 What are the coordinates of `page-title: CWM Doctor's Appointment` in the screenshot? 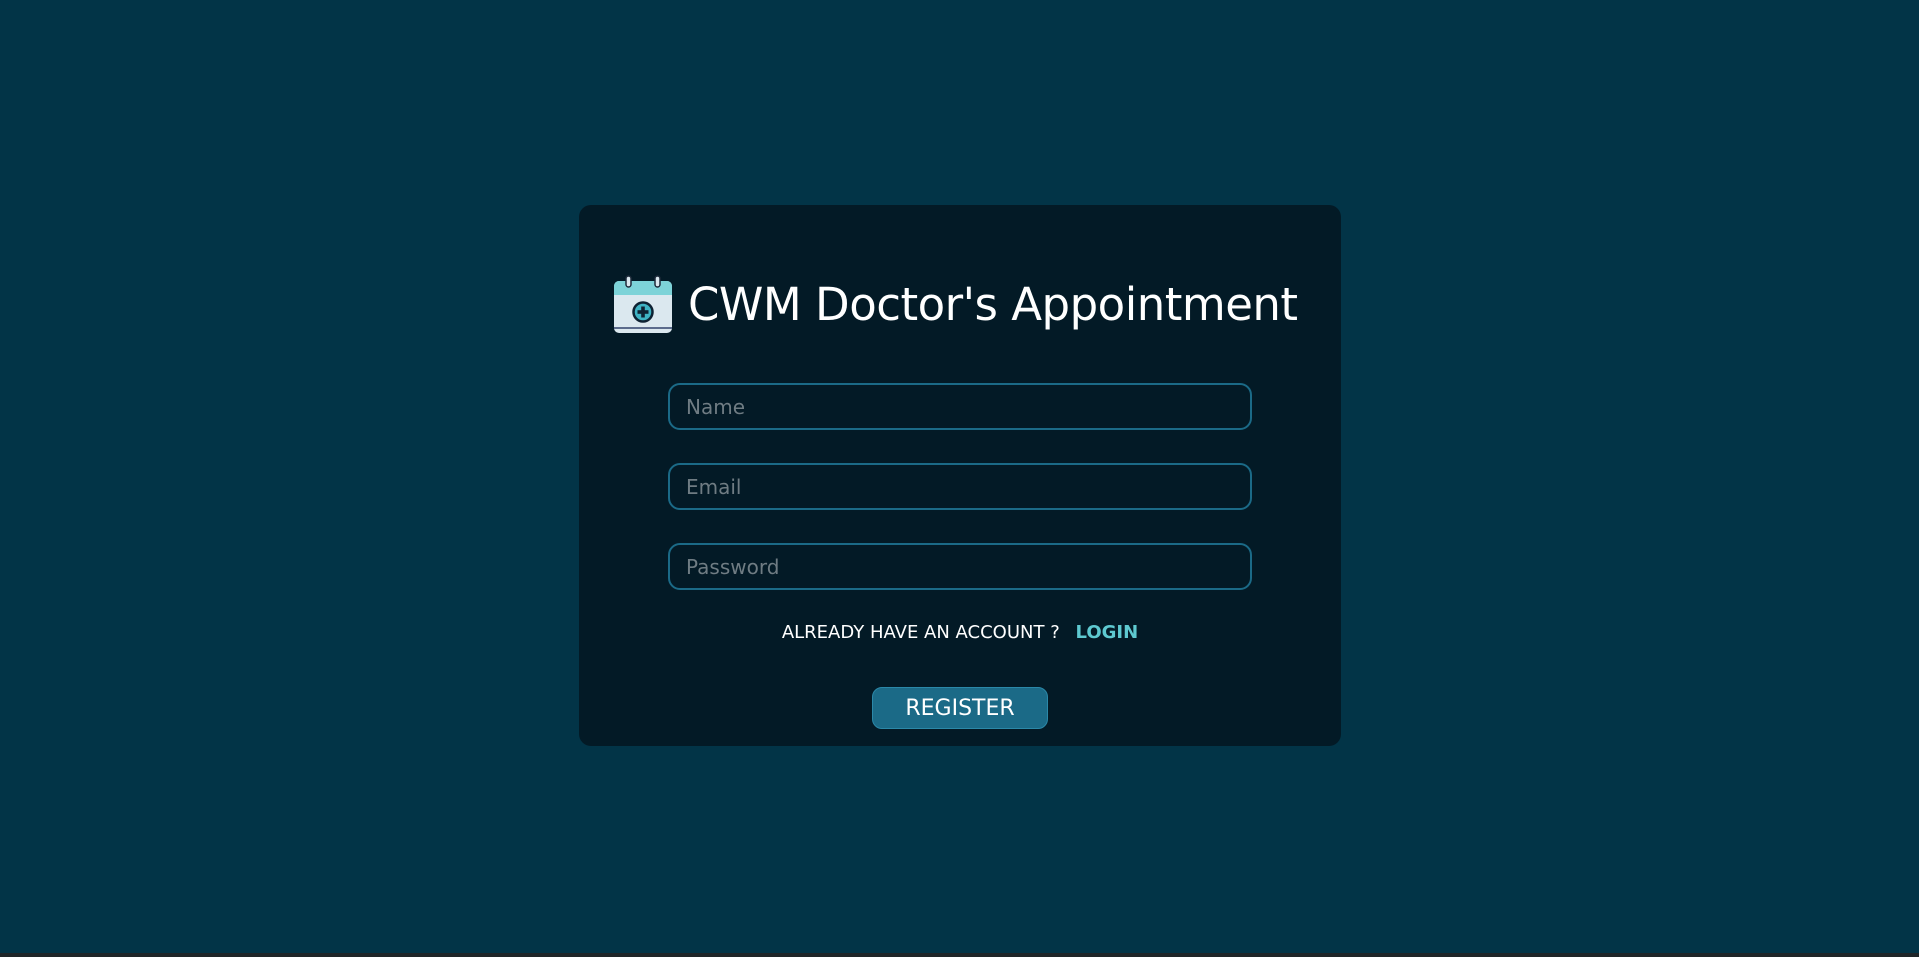 It's located at (993, 304).